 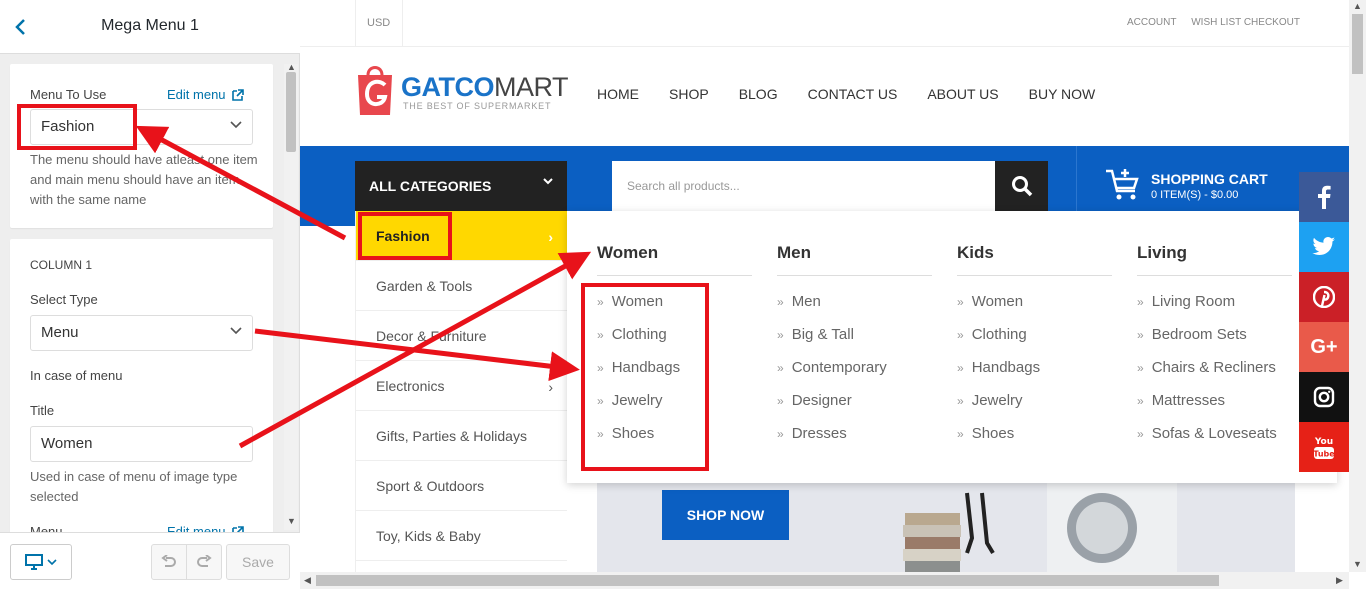 I want to click on wishlist-checkout-link: WISH LIST CHECKOUT, so click(x=1245, y=22).